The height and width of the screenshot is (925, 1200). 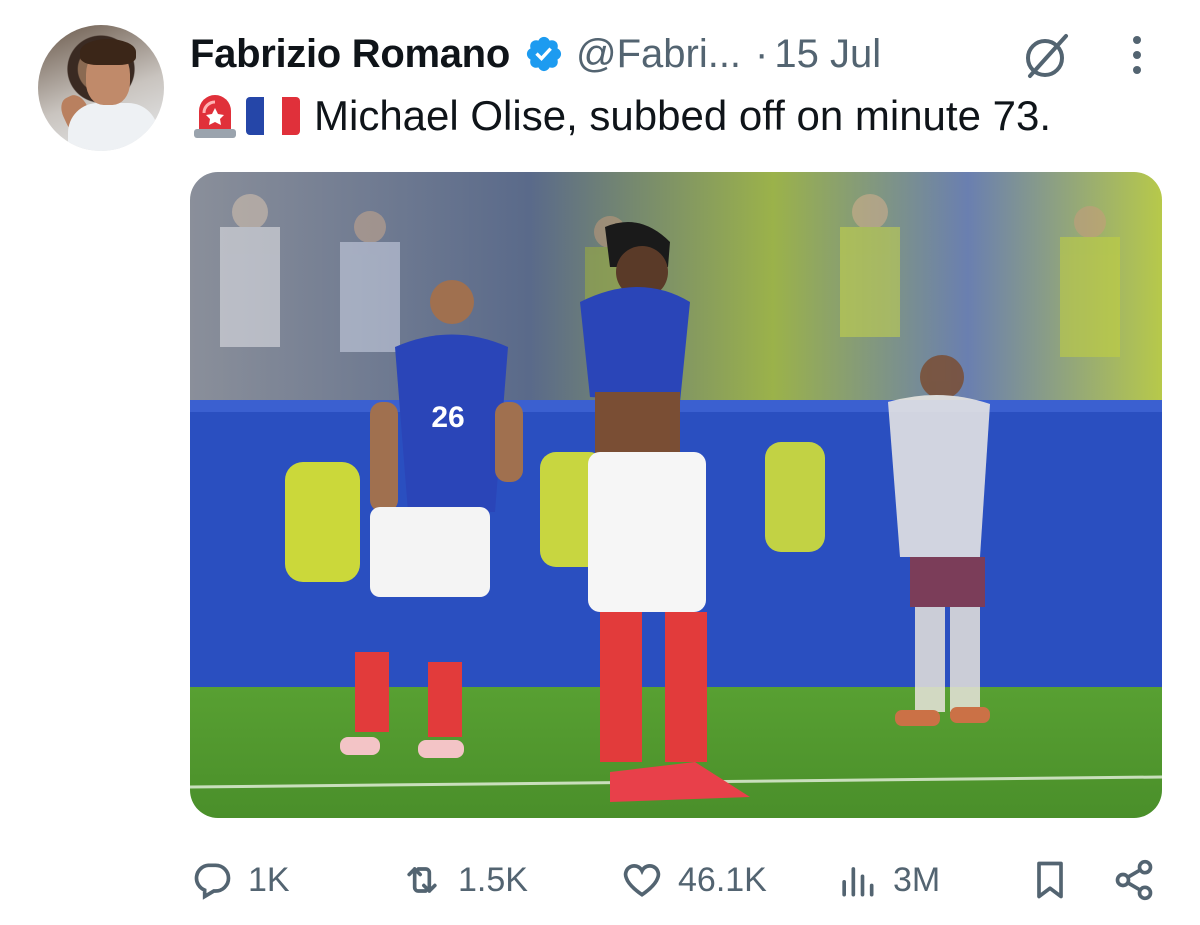 I want to click on more-options-icon, so click(x=1137, y=55).